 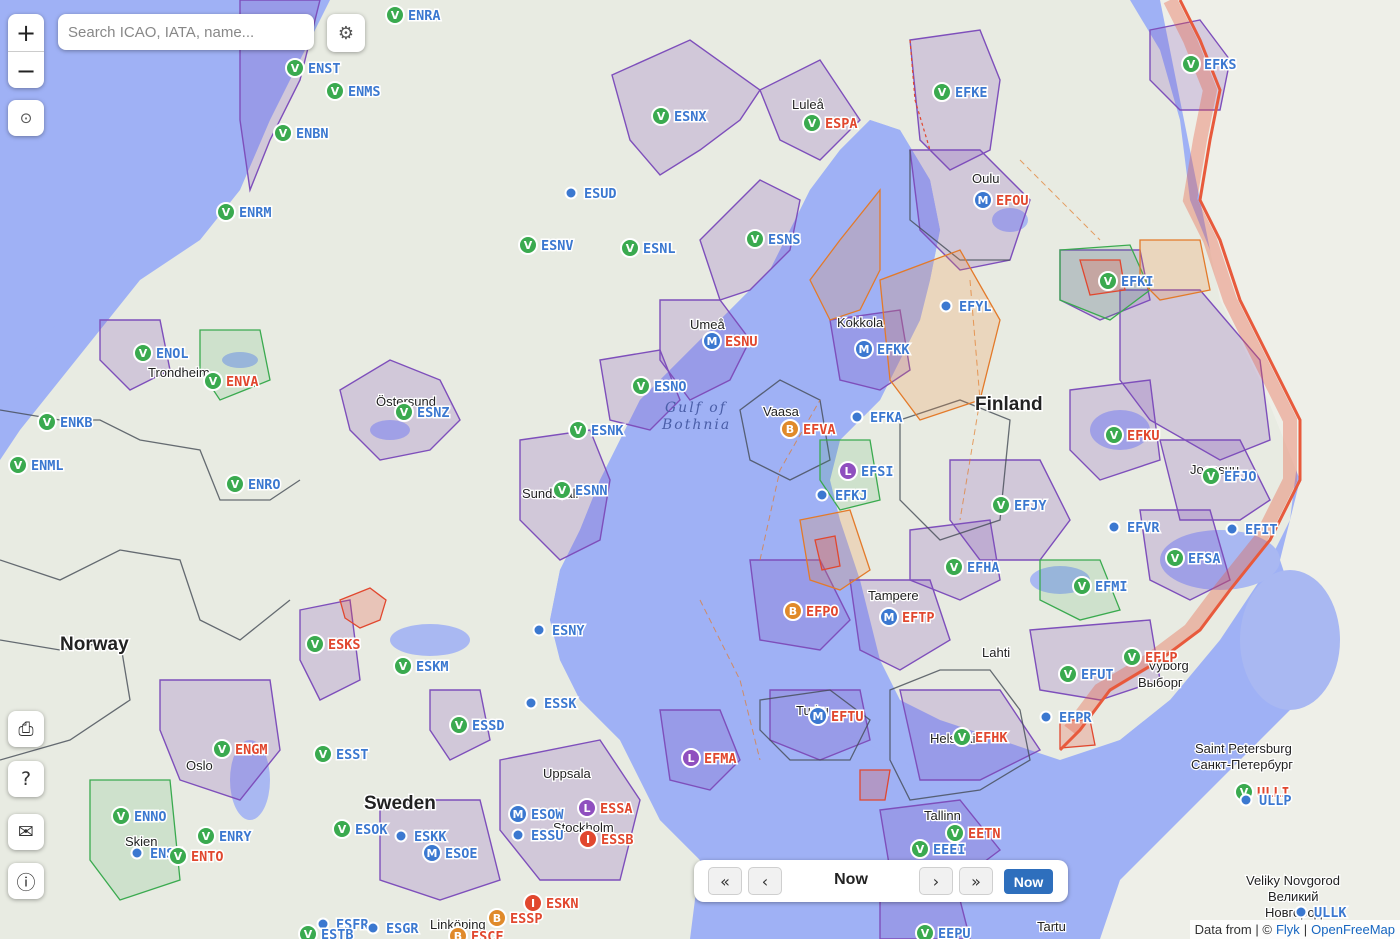 What do you see at coordinates (1150, 657) in the screenshot?
I see `airport-marker-eflp: V EFLP` at bounding box center [1150, 657].